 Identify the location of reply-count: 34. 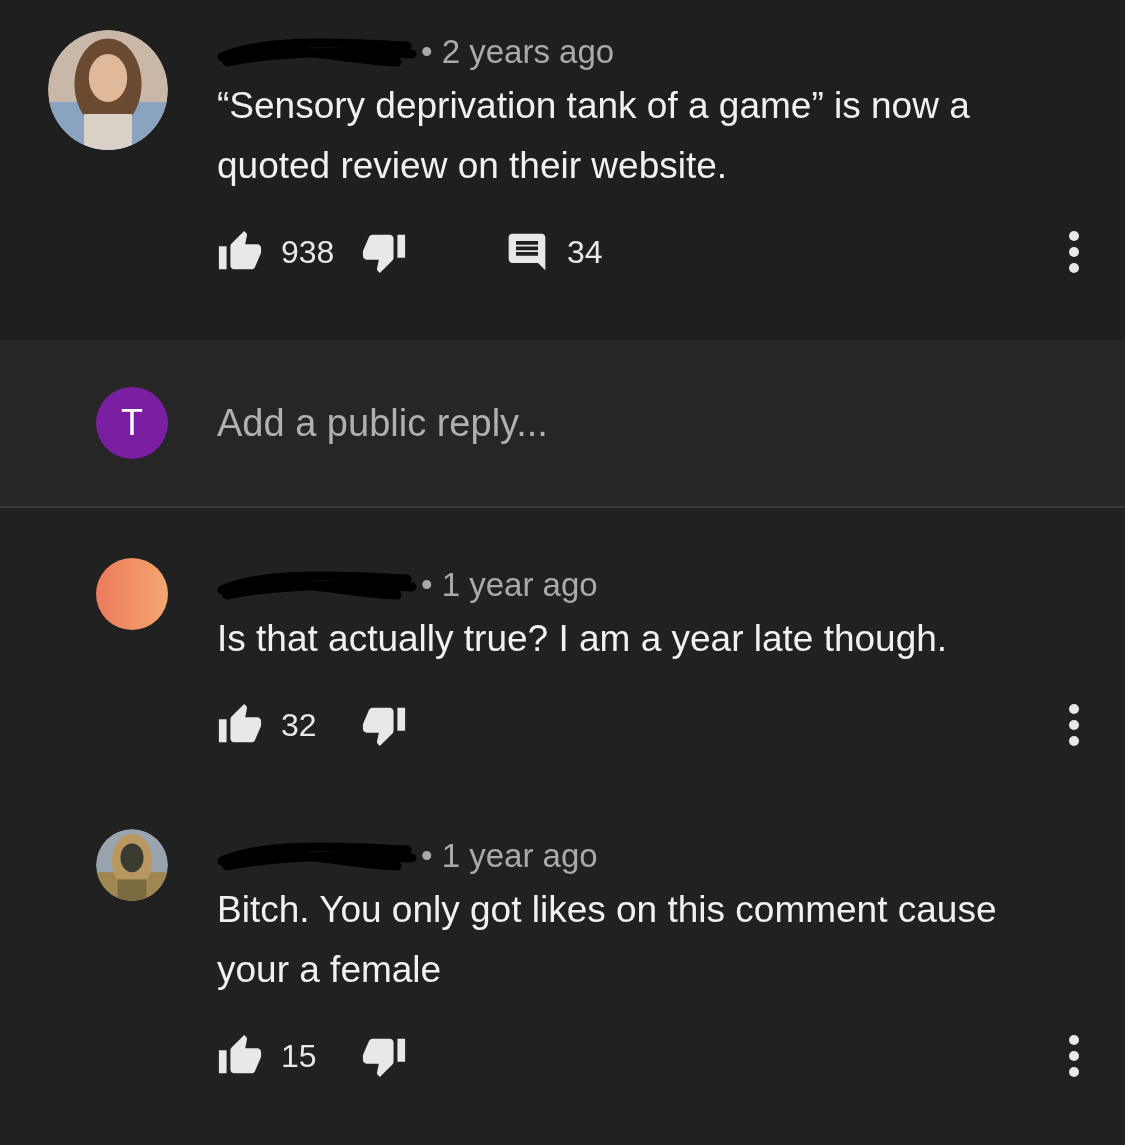
(585, 252).